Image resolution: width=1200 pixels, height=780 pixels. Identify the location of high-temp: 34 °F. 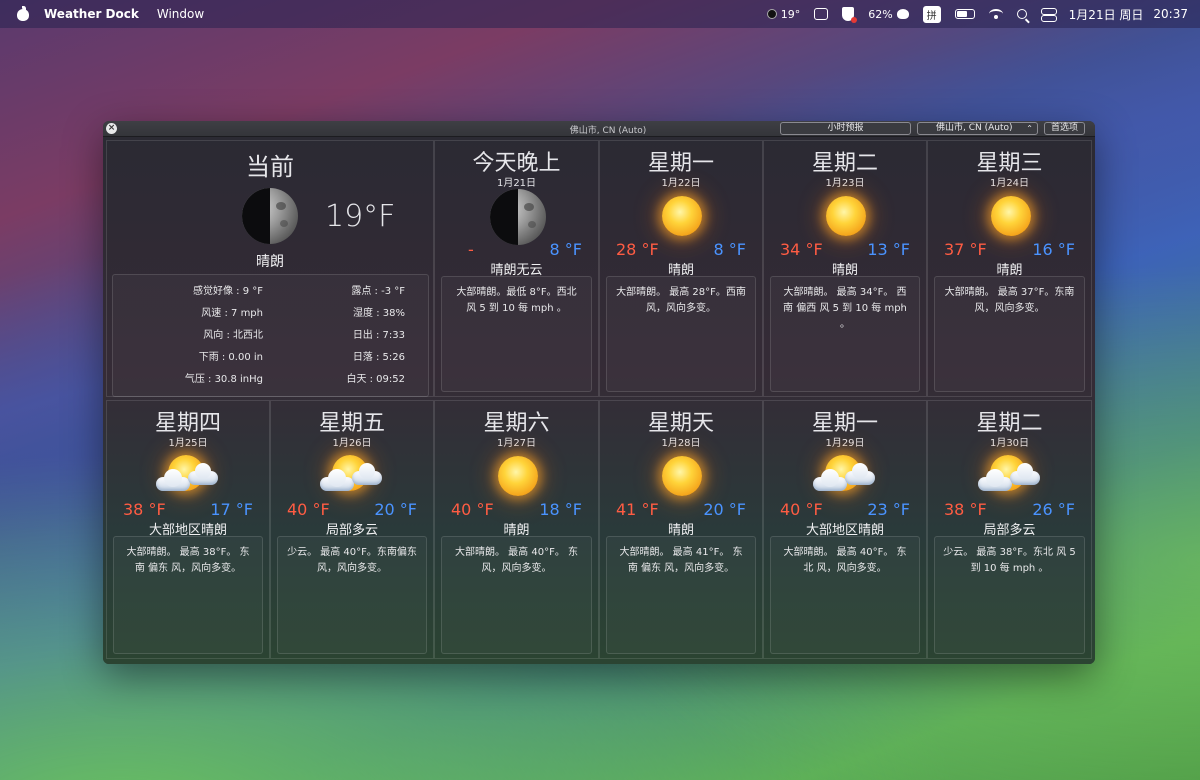
(801, 249).